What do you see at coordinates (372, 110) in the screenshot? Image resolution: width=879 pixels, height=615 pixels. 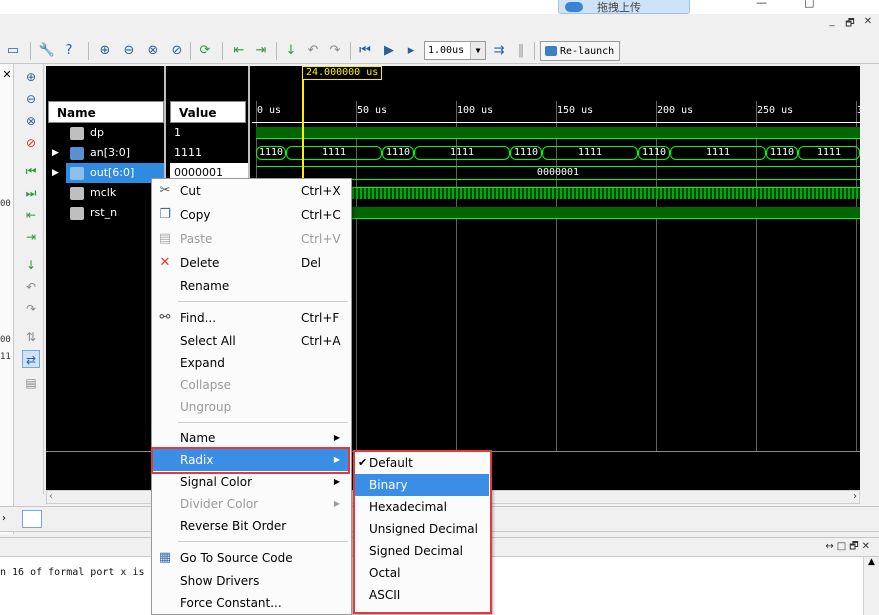 I see `tick-label: 50 us` at bounding box center [372, 110].